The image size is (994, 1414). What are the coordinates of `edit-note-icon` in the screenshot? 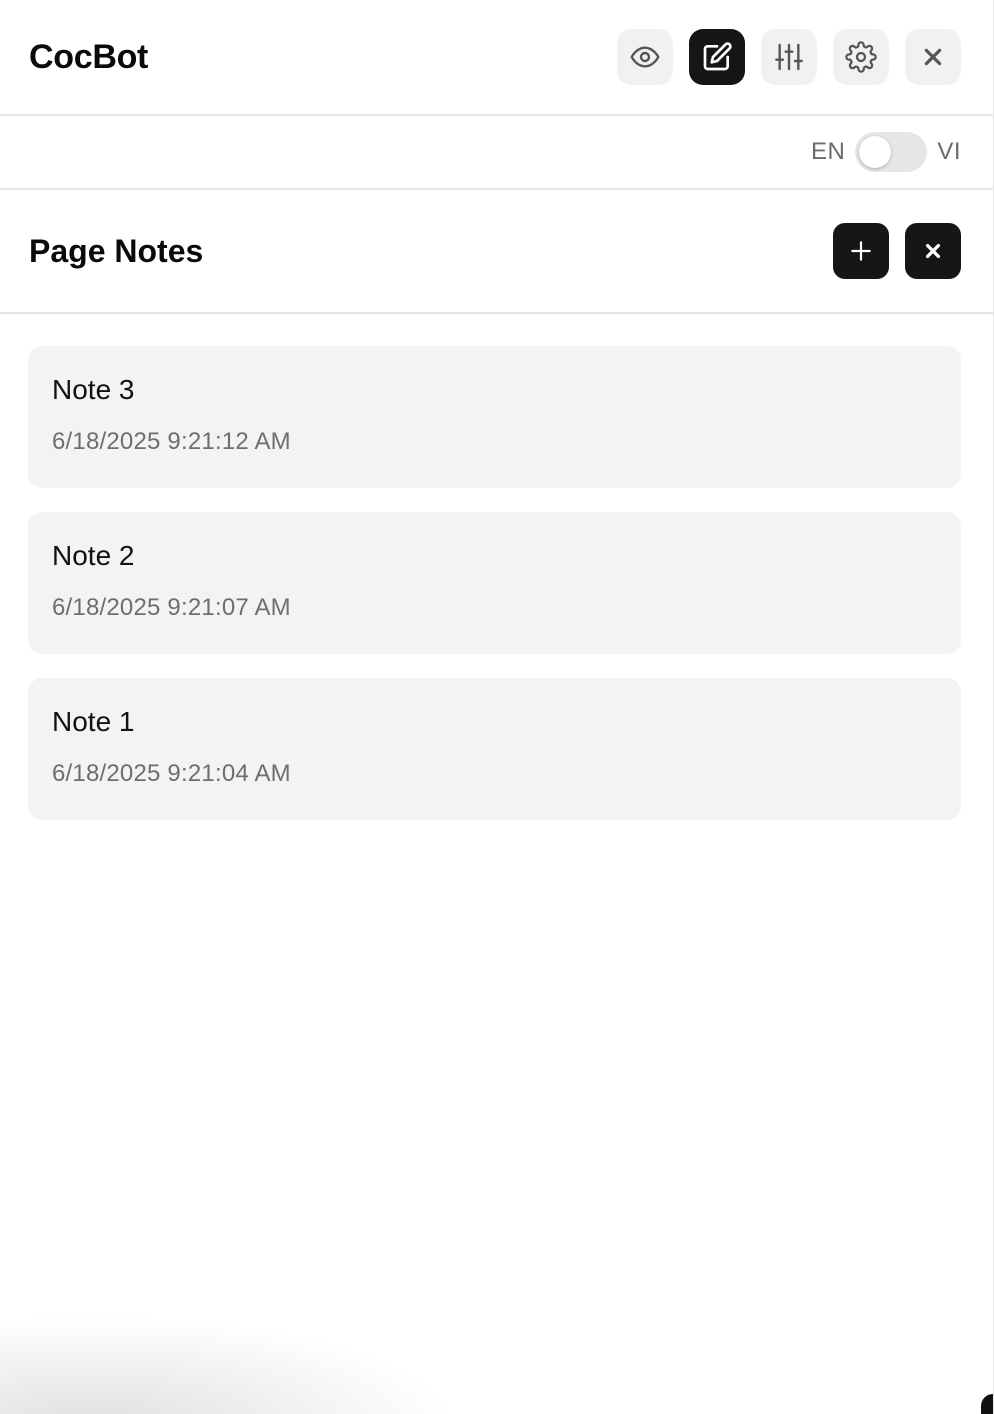 It's located at (717, 56).